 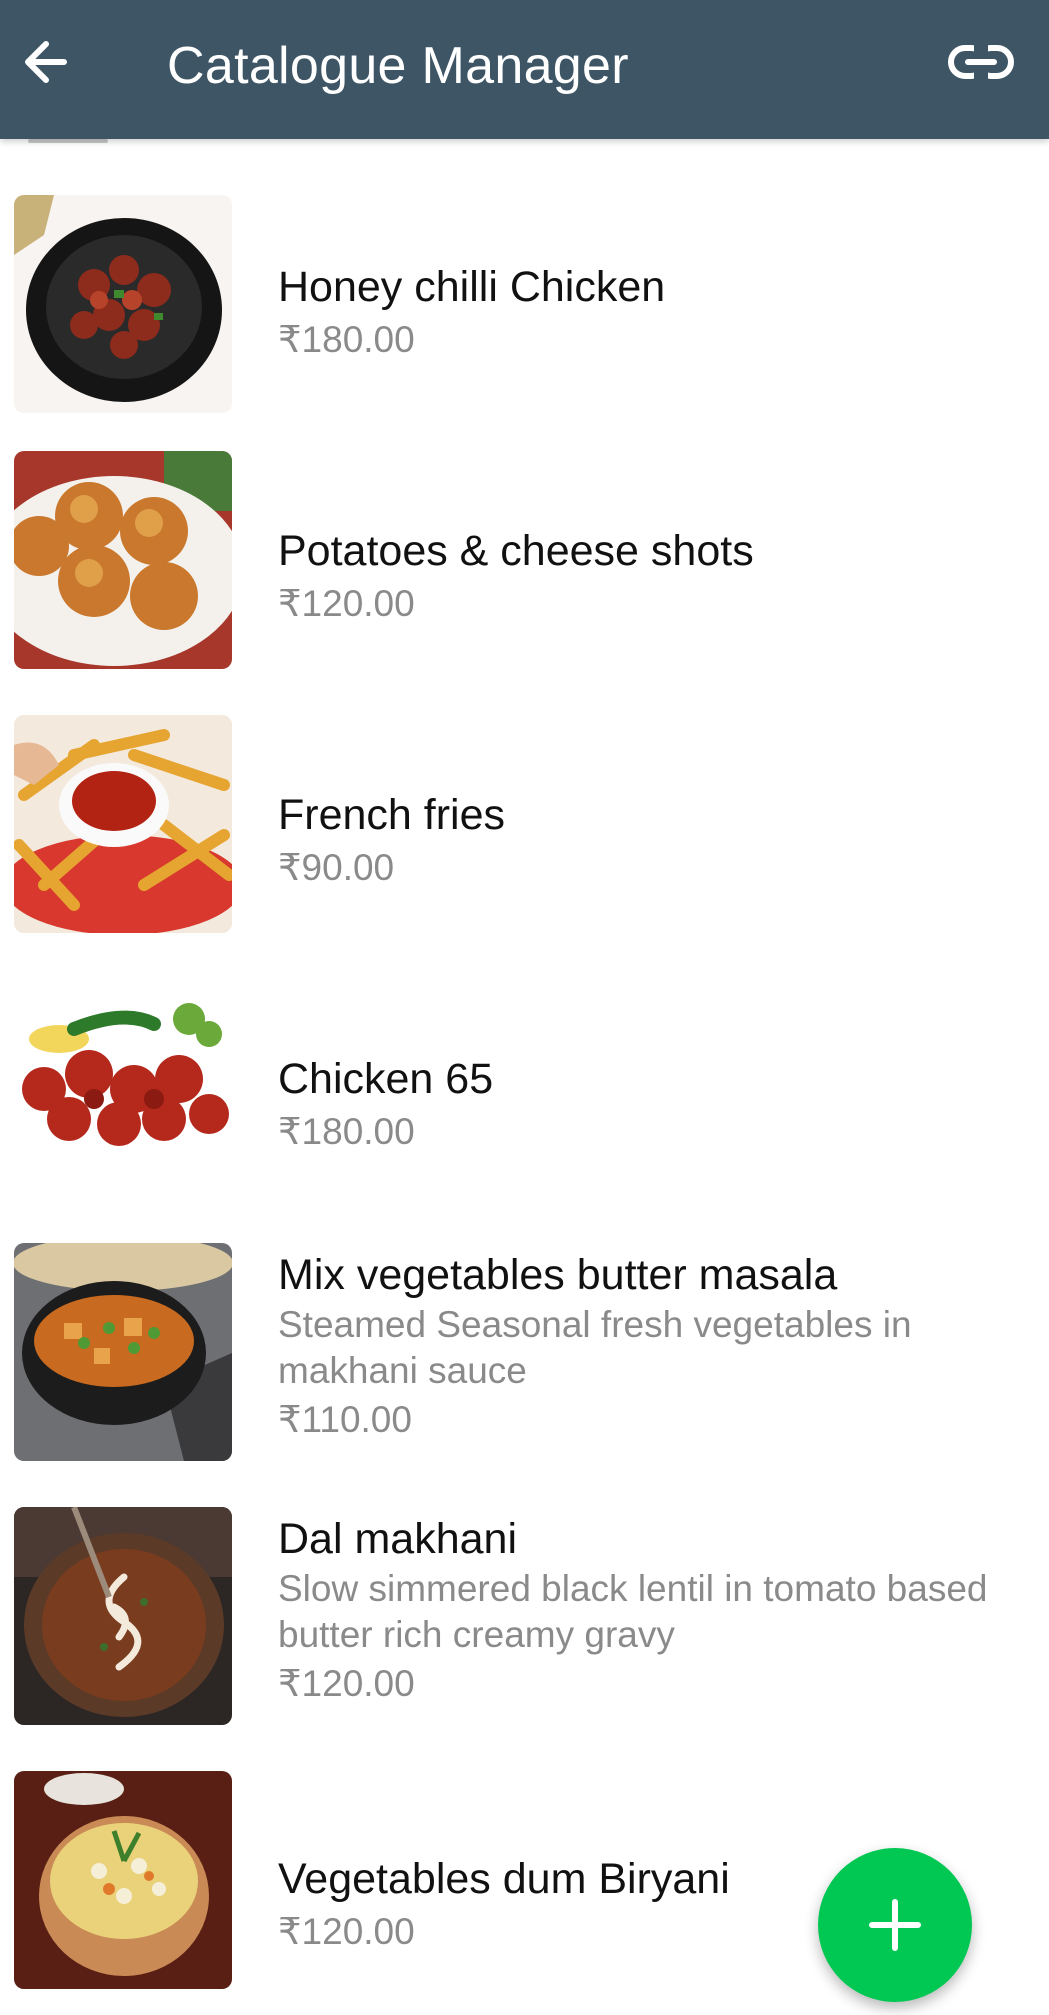 I want to click on item-name: Mix vegetables butter masala, so click(x=558, y=1275).